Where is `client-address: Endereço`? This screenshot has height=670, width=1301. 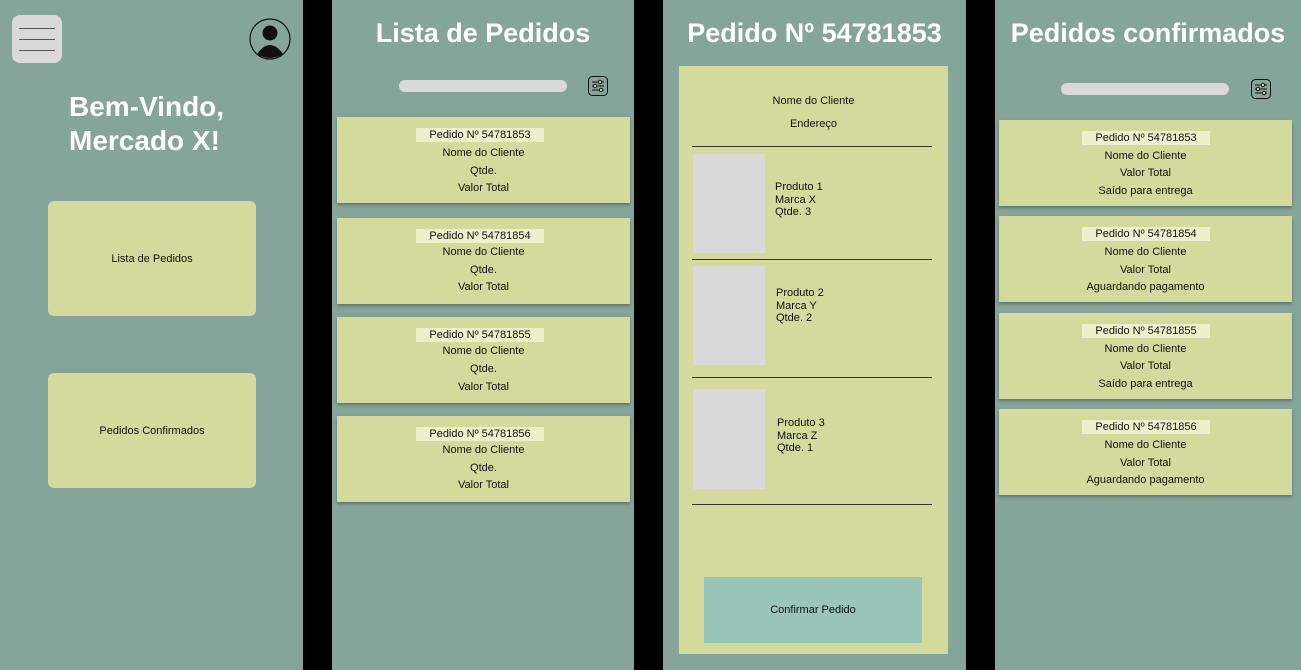
client-address: Endereço is located at coordinates (813, 124).